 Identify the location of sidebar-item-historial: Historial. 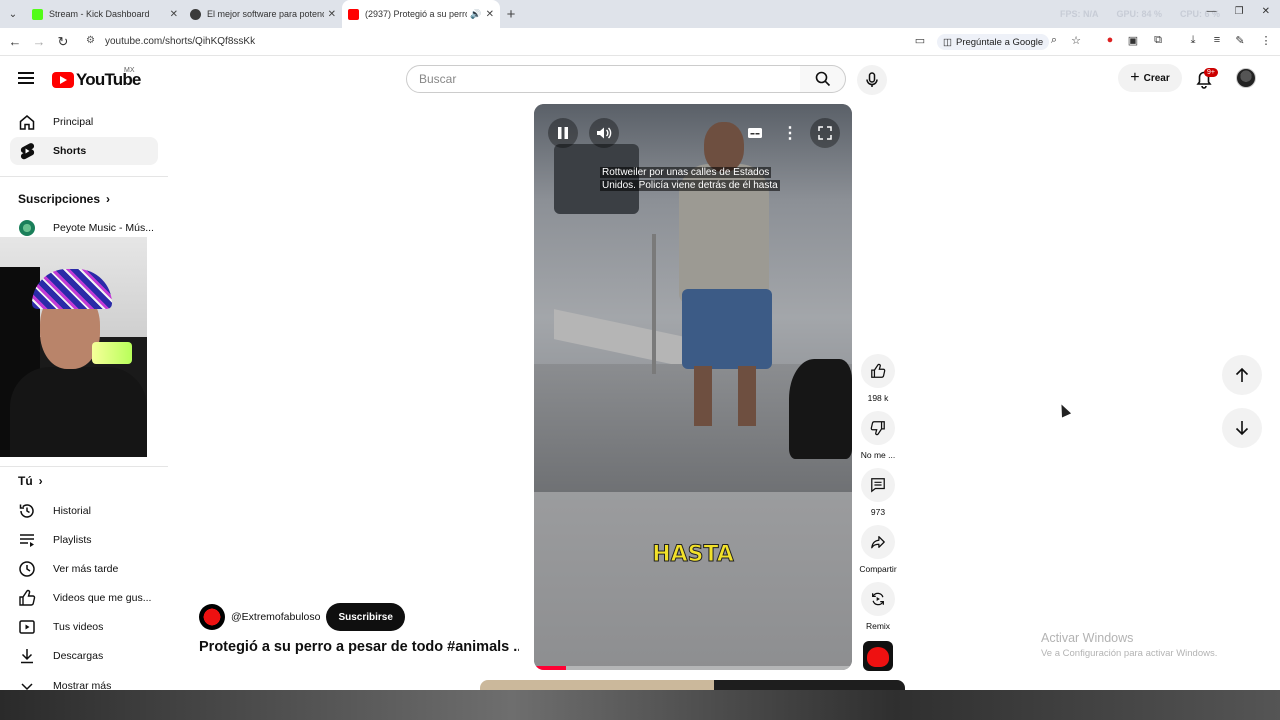
(84, 511).